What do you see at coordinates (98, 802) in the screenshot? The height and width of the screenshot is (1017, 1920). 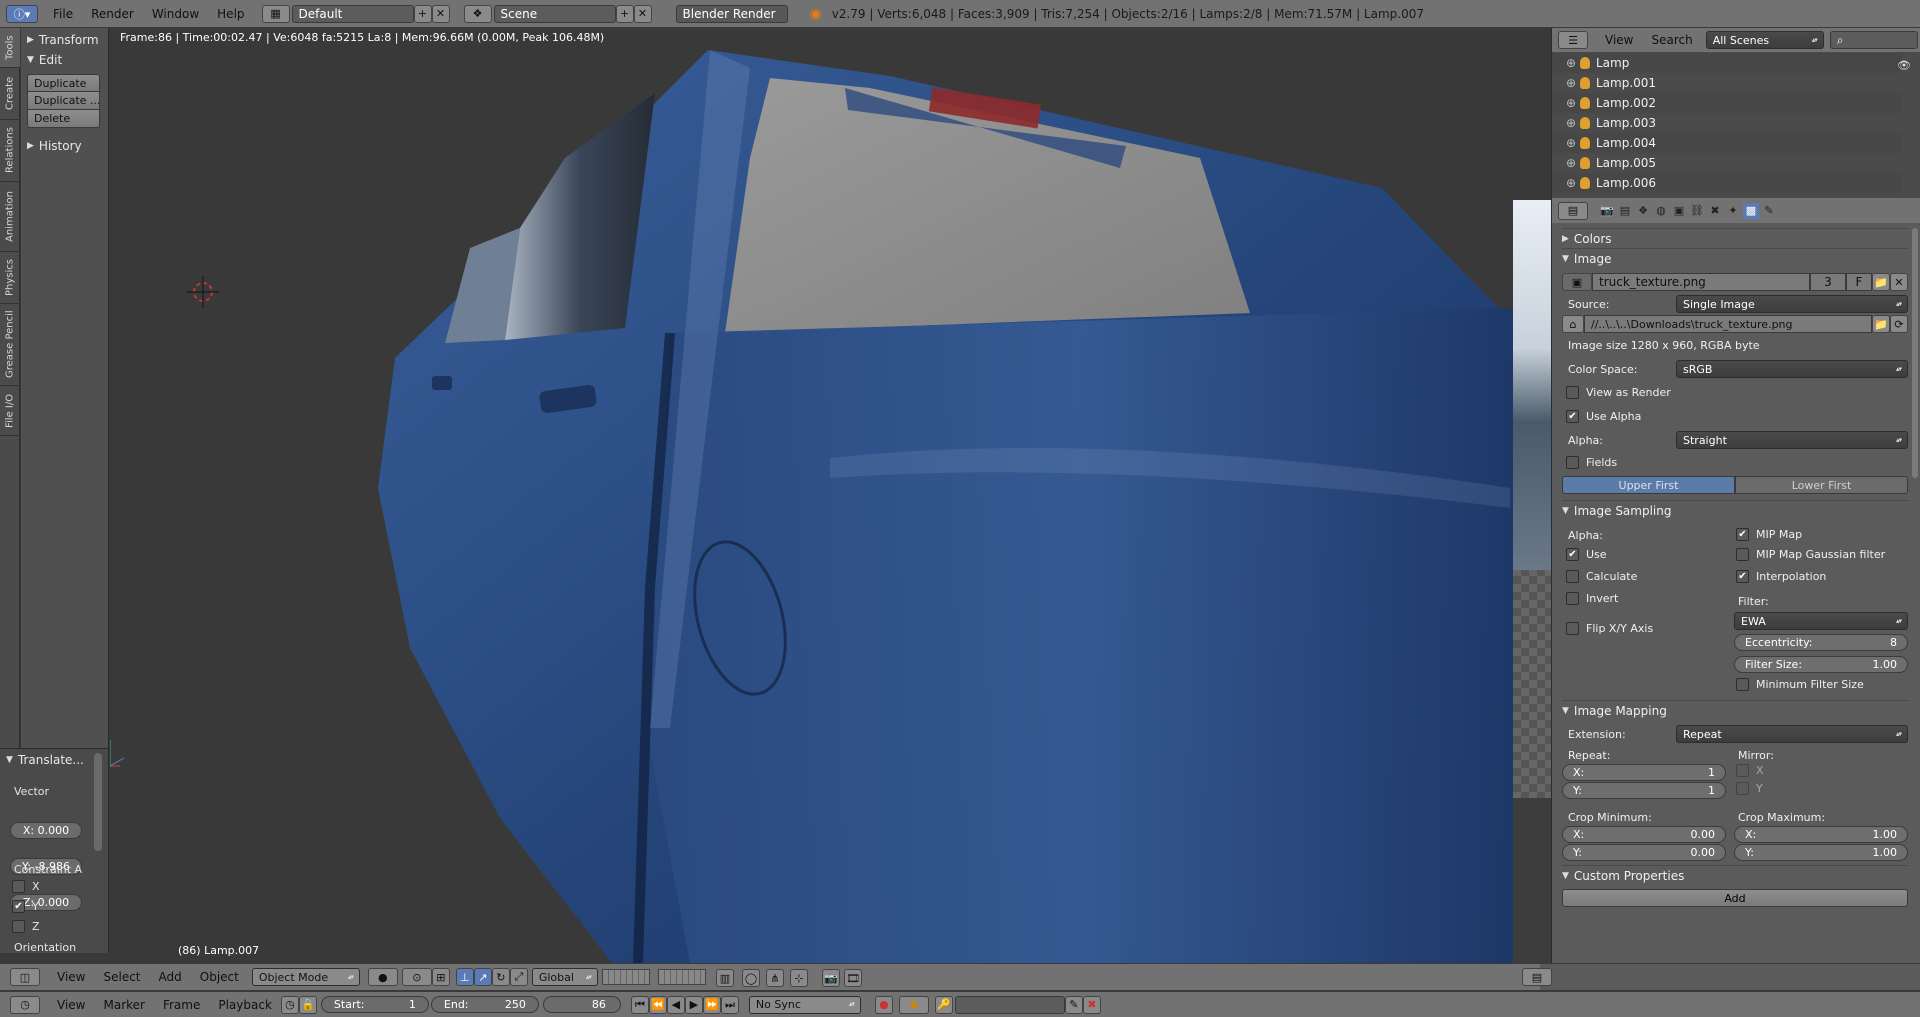 I see `operator-scrollbar` at bounding box center [98, 802].